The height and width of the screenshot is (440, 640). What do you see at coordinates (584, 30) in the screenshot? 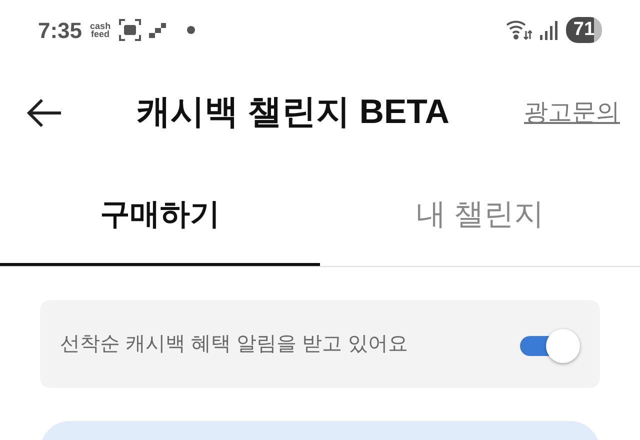
I see `battery-indicator: 71` at bounding box center [584, 30].